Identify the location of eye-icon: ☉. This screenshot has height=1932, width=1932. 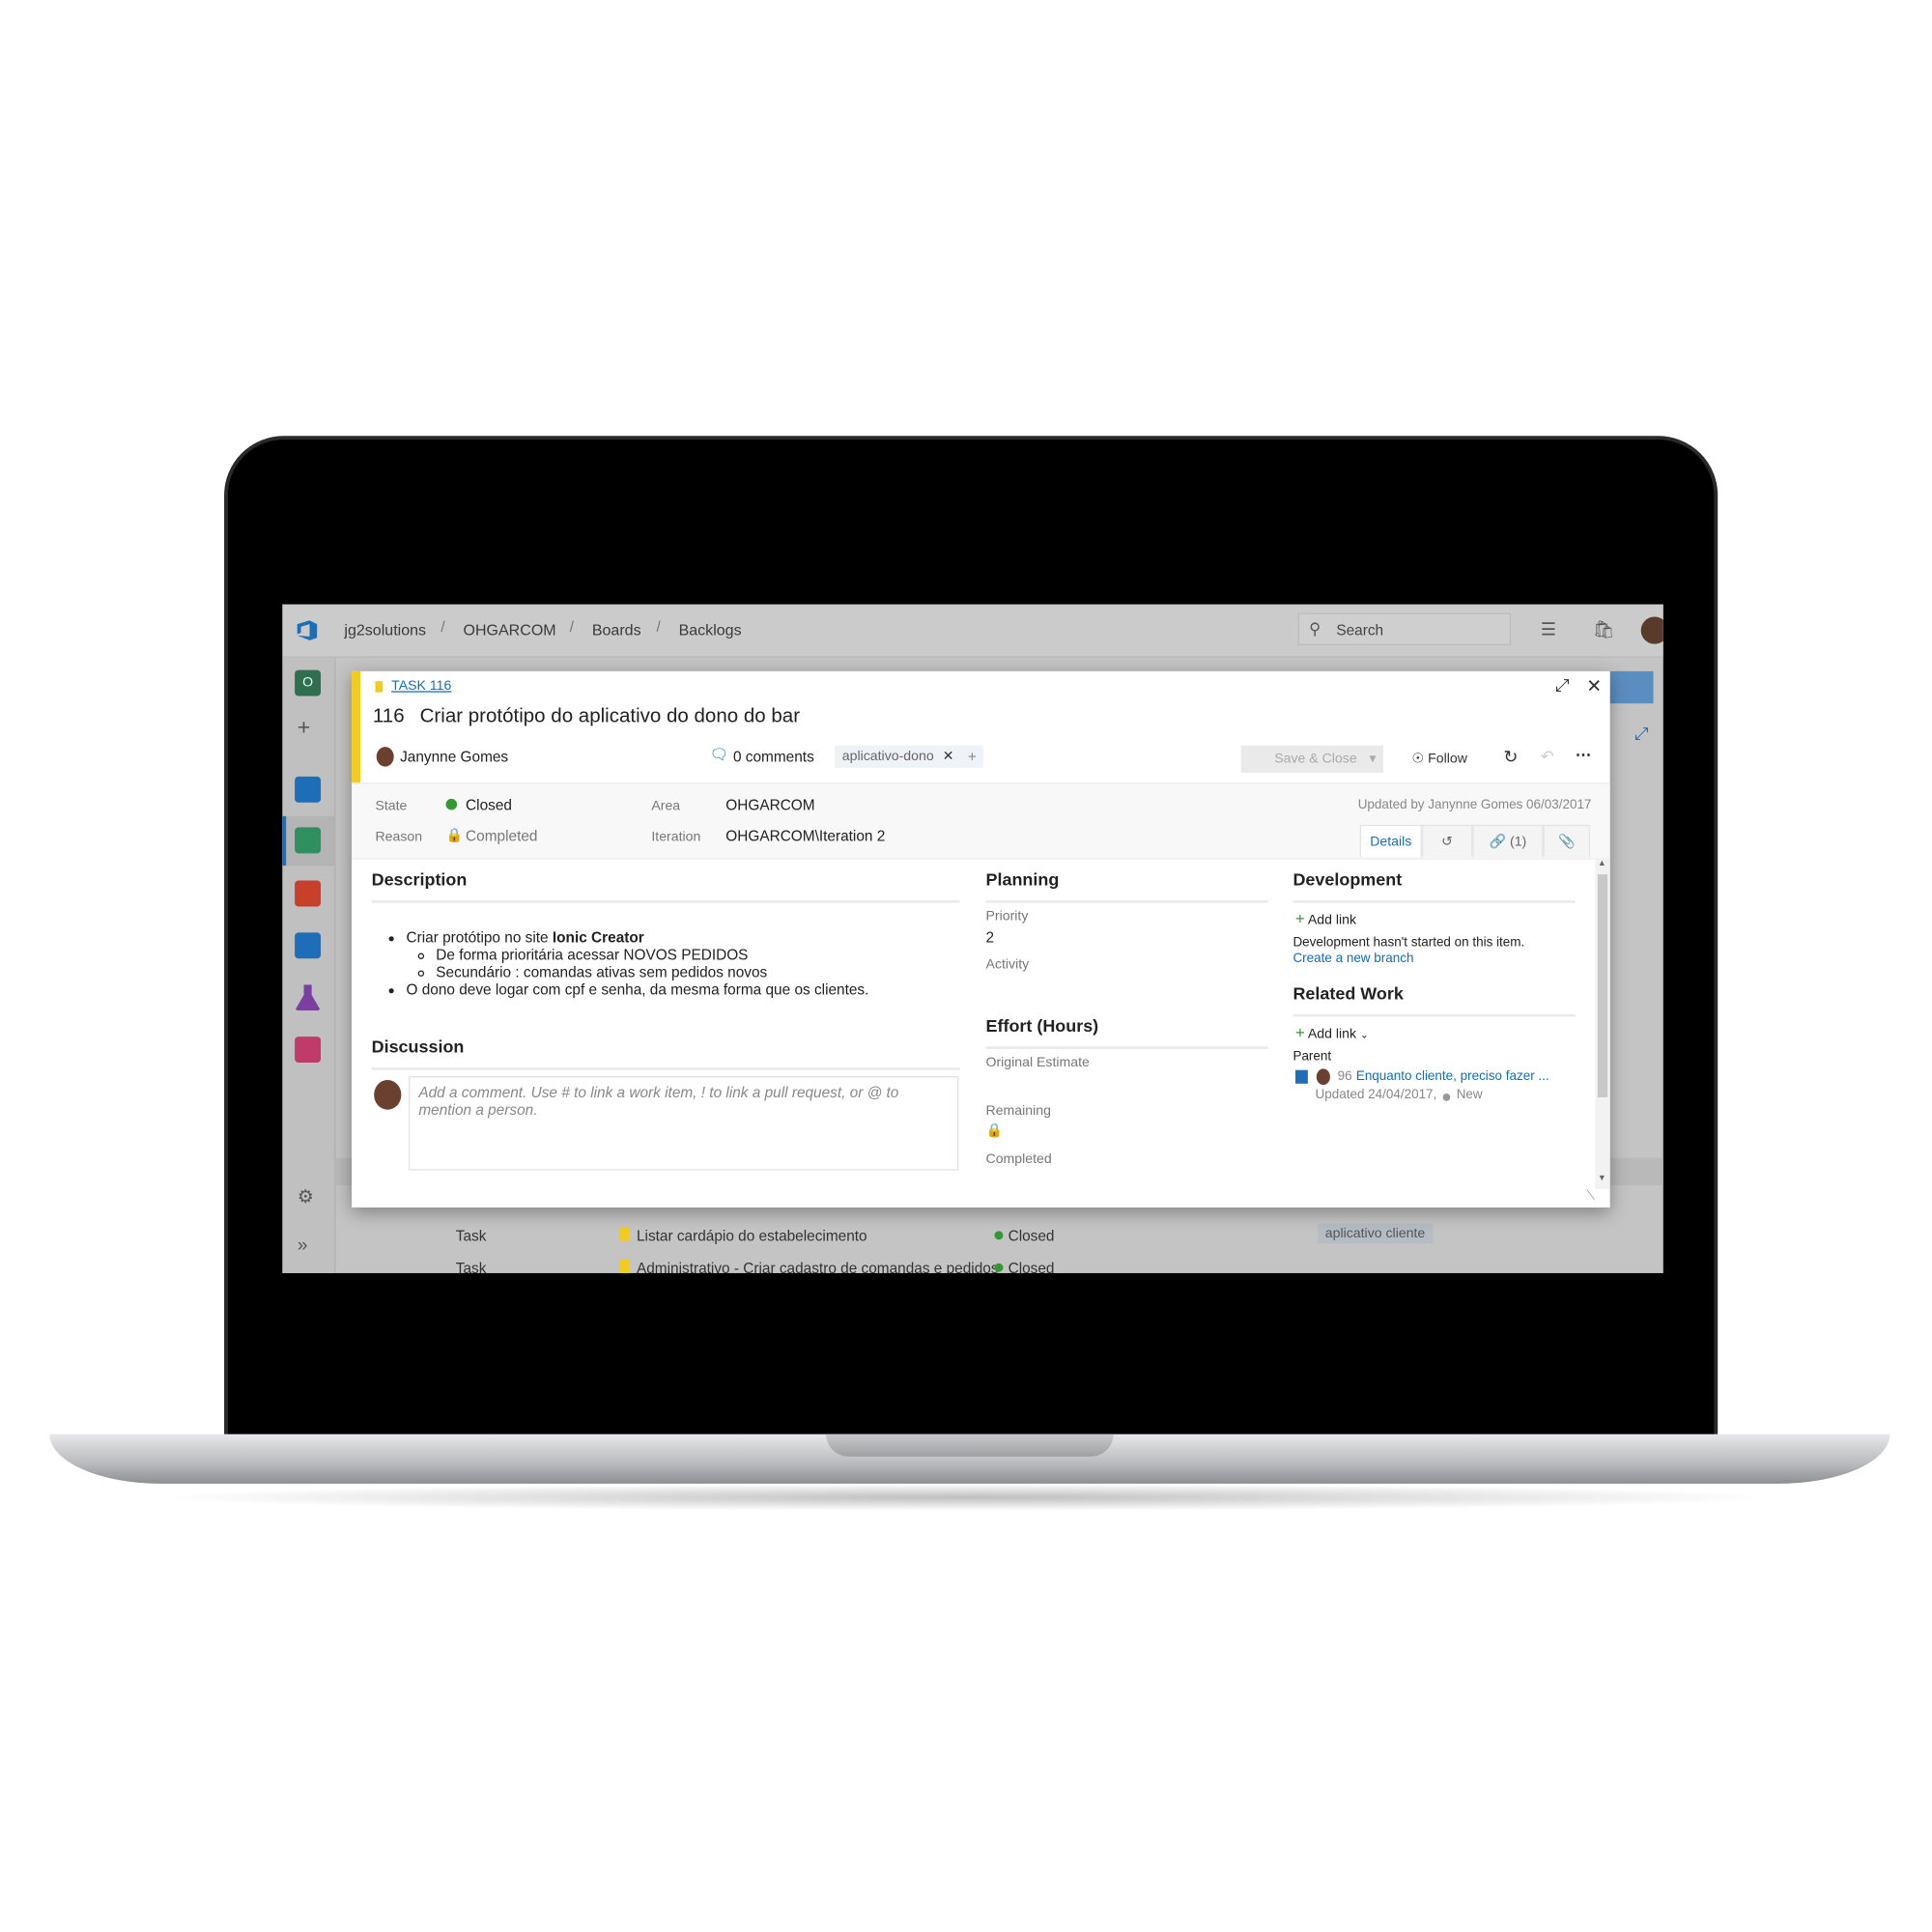
(1418, 759).